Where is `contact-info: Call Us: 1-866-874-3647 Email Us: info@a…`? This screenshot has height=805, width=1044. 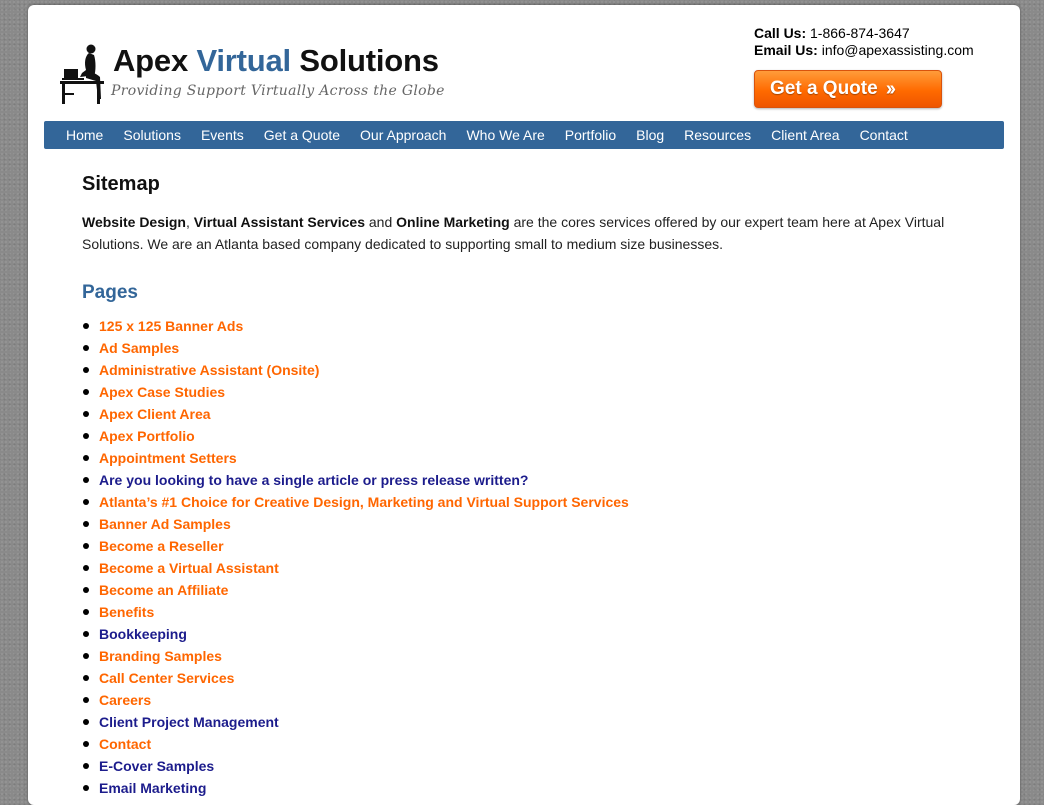
contact-info: Call Us: 1-866-874-3647 Email Us: info@a… is located at coordinates (864, 42).